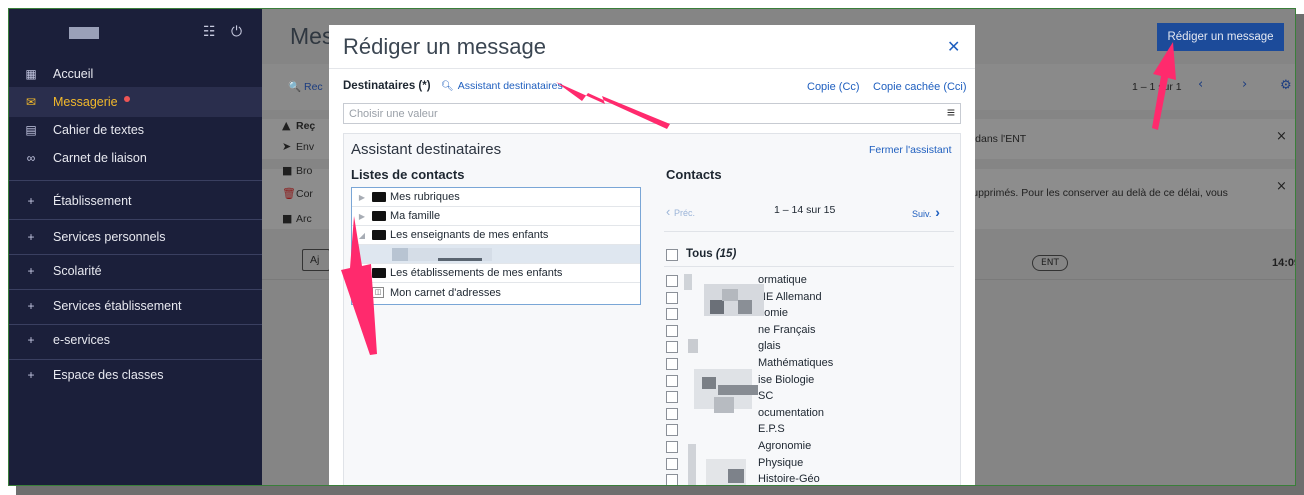 The image size is (1304, 495). What do you see at coordinates (73, 74) in the screenshot?
I see `sidebar-item-label: Accueil` at bounding box center [73, 74].